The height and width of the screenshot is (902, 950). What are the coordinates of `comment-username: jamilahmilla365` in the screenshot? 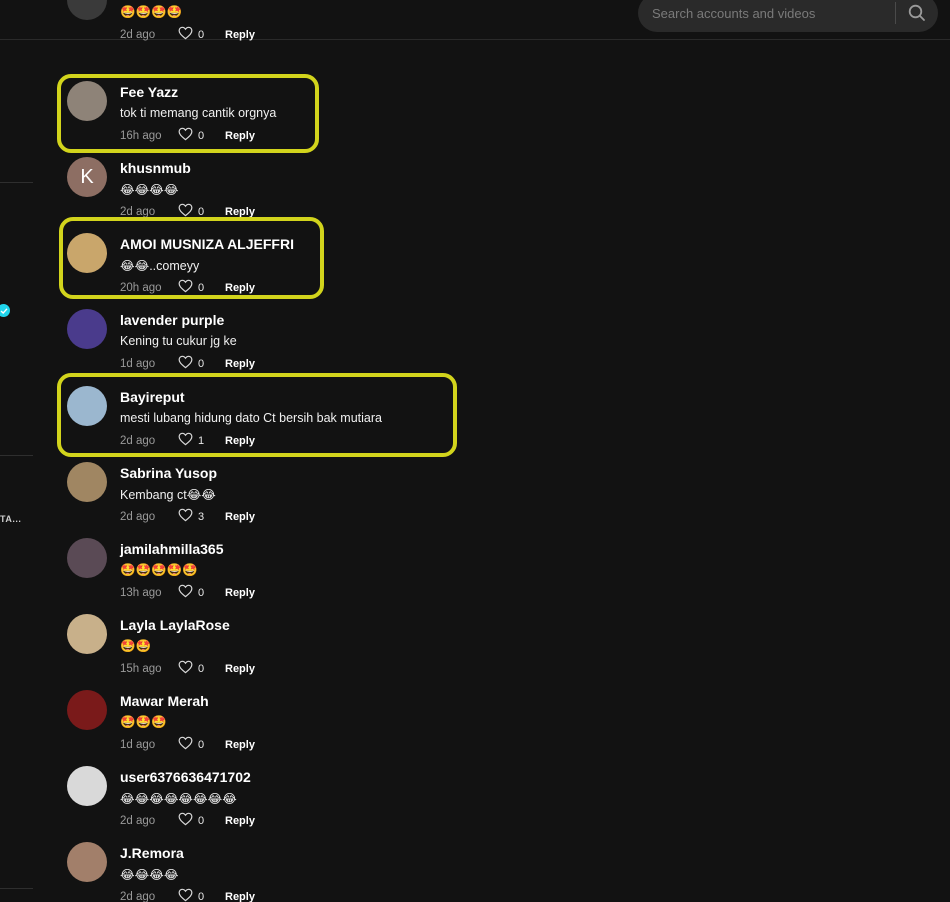 It's located at (172, 549).